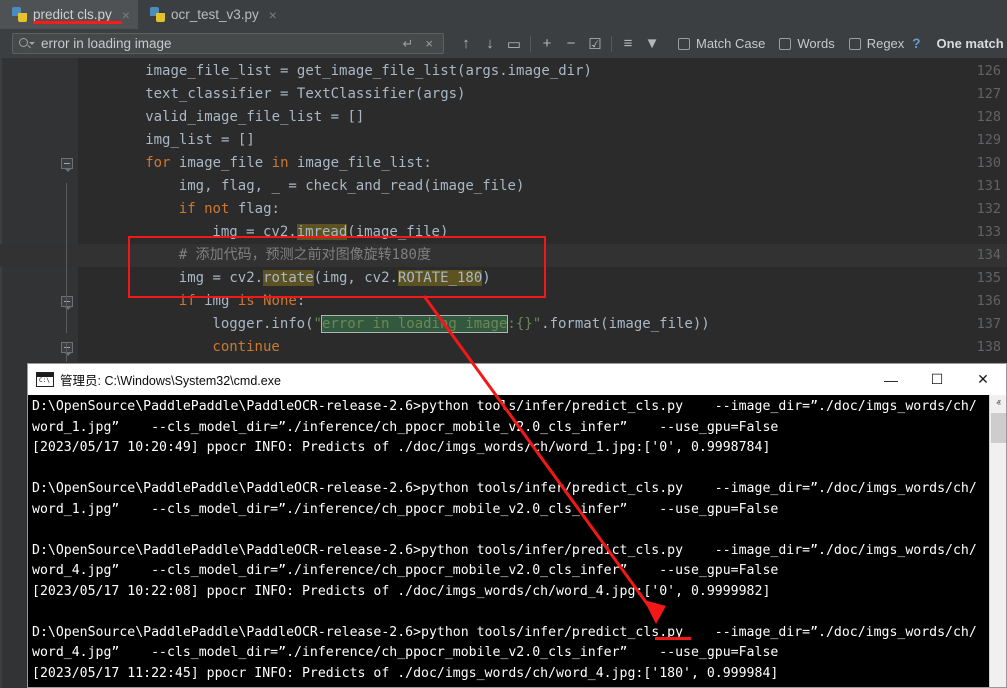  Describe the element at coordinates (997, 541) in the screenshot. I see `console-scrollbar: ⱏ` at that location.